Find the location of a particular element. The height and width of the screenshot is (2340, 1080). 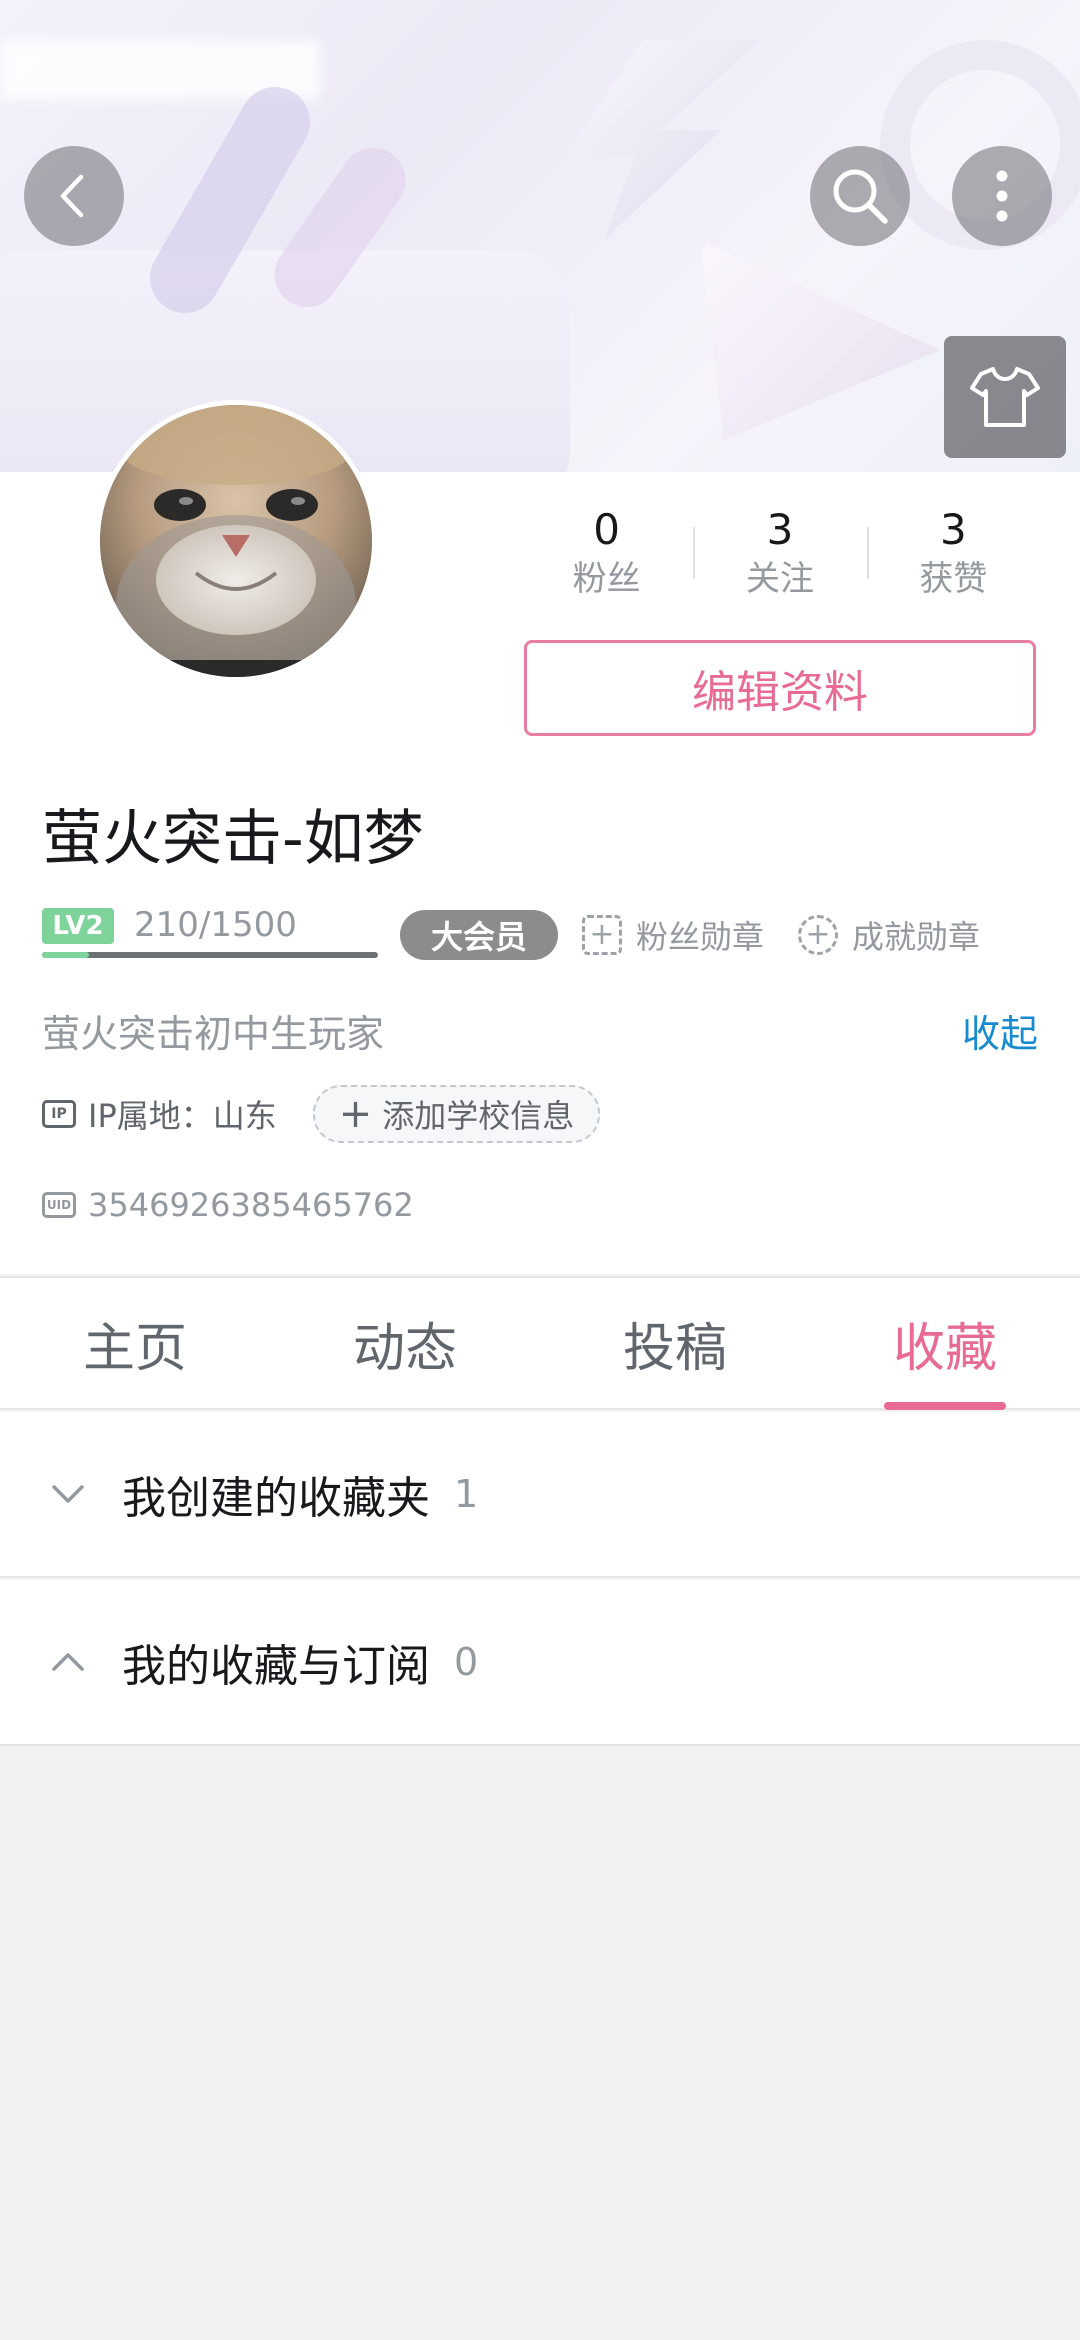

chevron-left-icon is located at coordinates (72, 196).